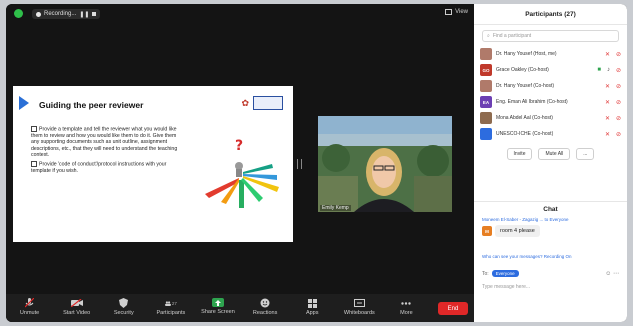 The width and height of the screenshot is (633, 326). I want to click on start-video-button: Start Video, so click(76, 308).